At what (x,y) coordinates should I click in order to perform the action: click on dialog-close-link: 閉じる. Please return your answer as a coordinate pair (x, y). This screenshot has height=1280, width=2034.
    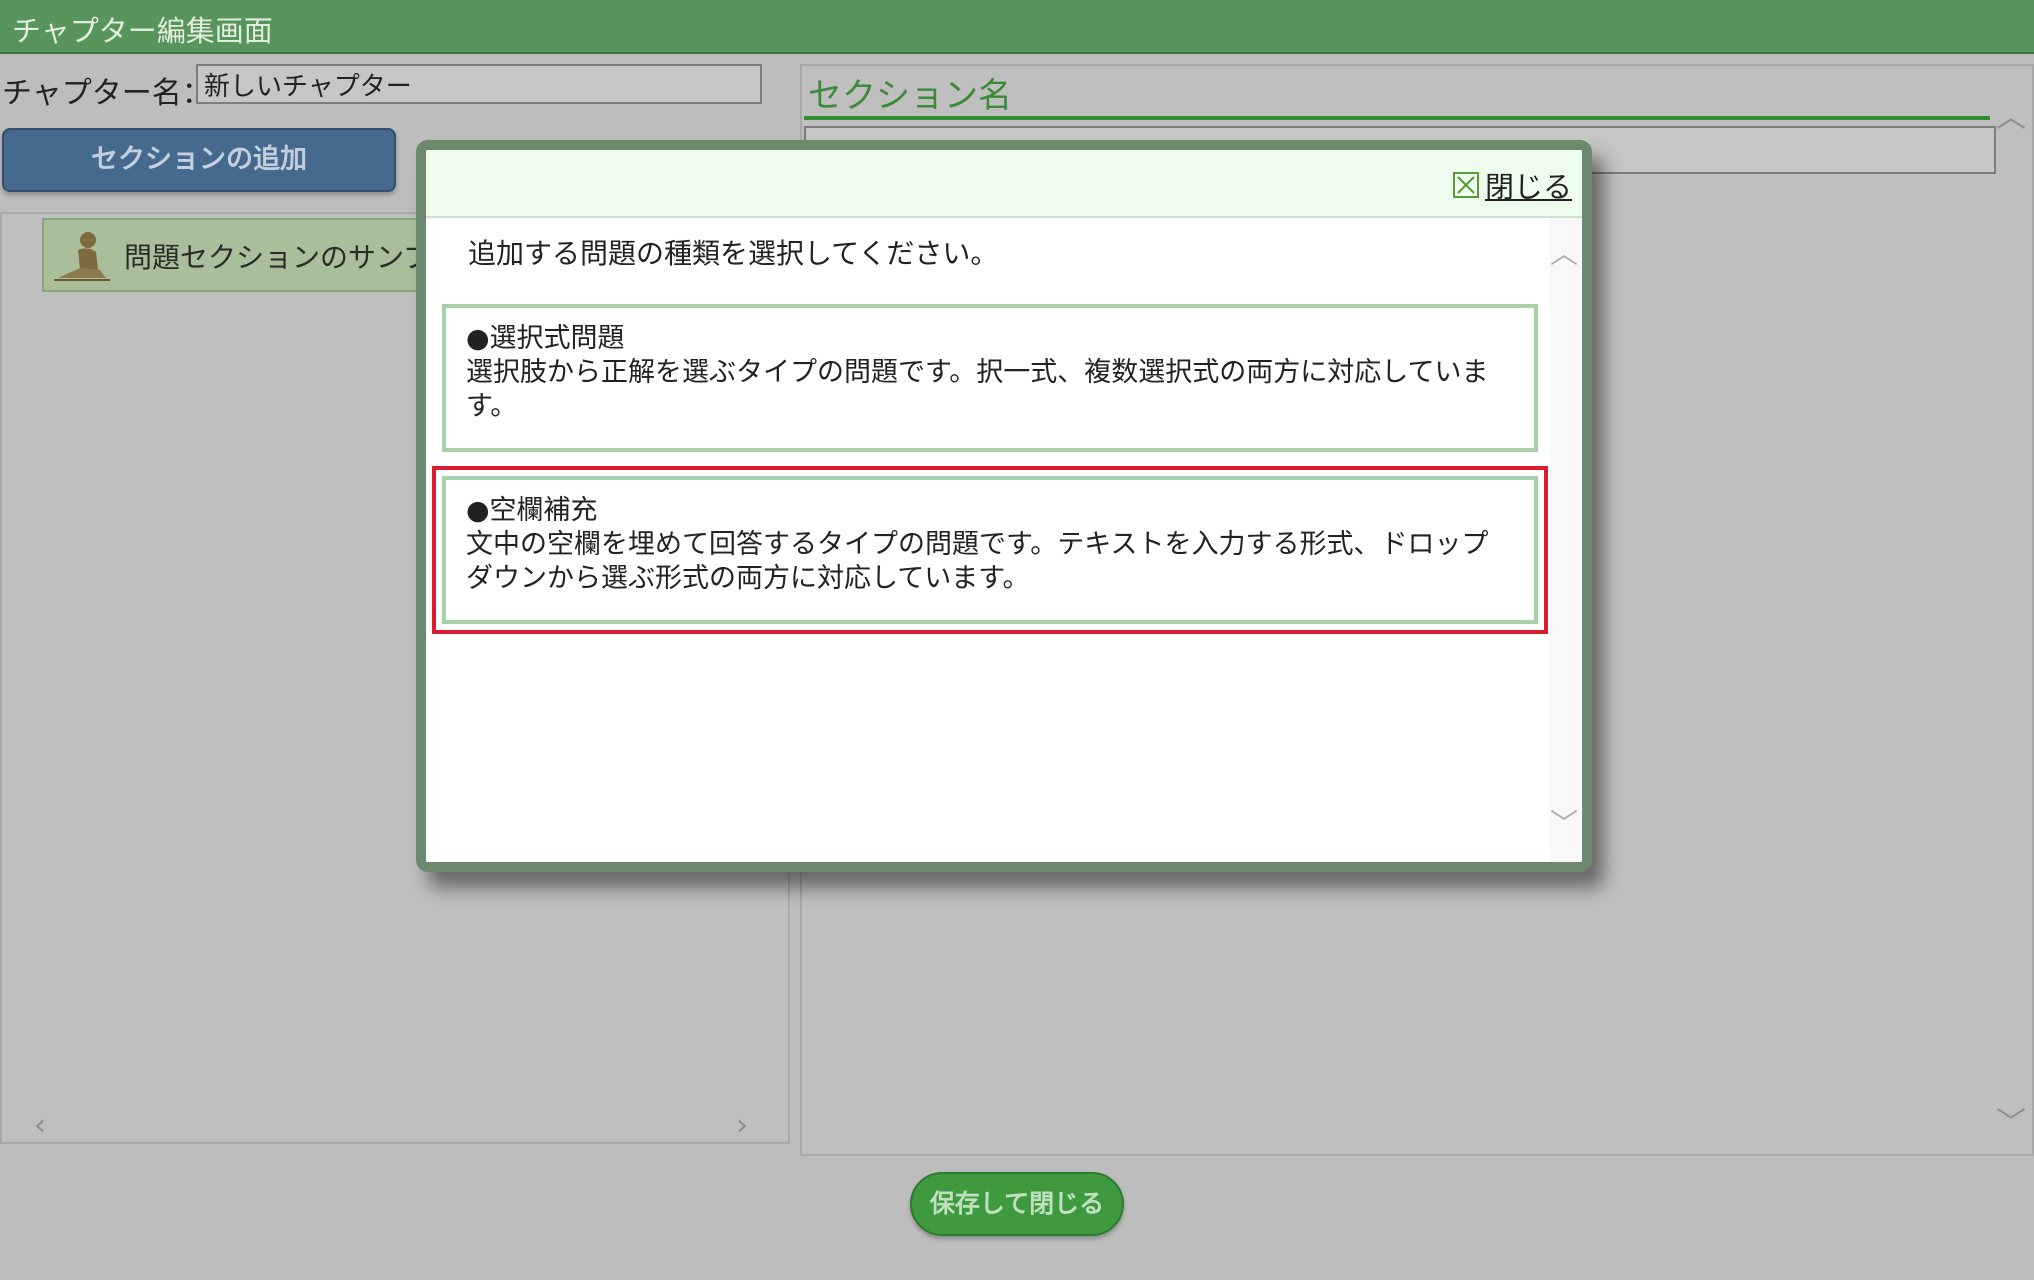
    Looking at the image, I should click on (1512, 185).